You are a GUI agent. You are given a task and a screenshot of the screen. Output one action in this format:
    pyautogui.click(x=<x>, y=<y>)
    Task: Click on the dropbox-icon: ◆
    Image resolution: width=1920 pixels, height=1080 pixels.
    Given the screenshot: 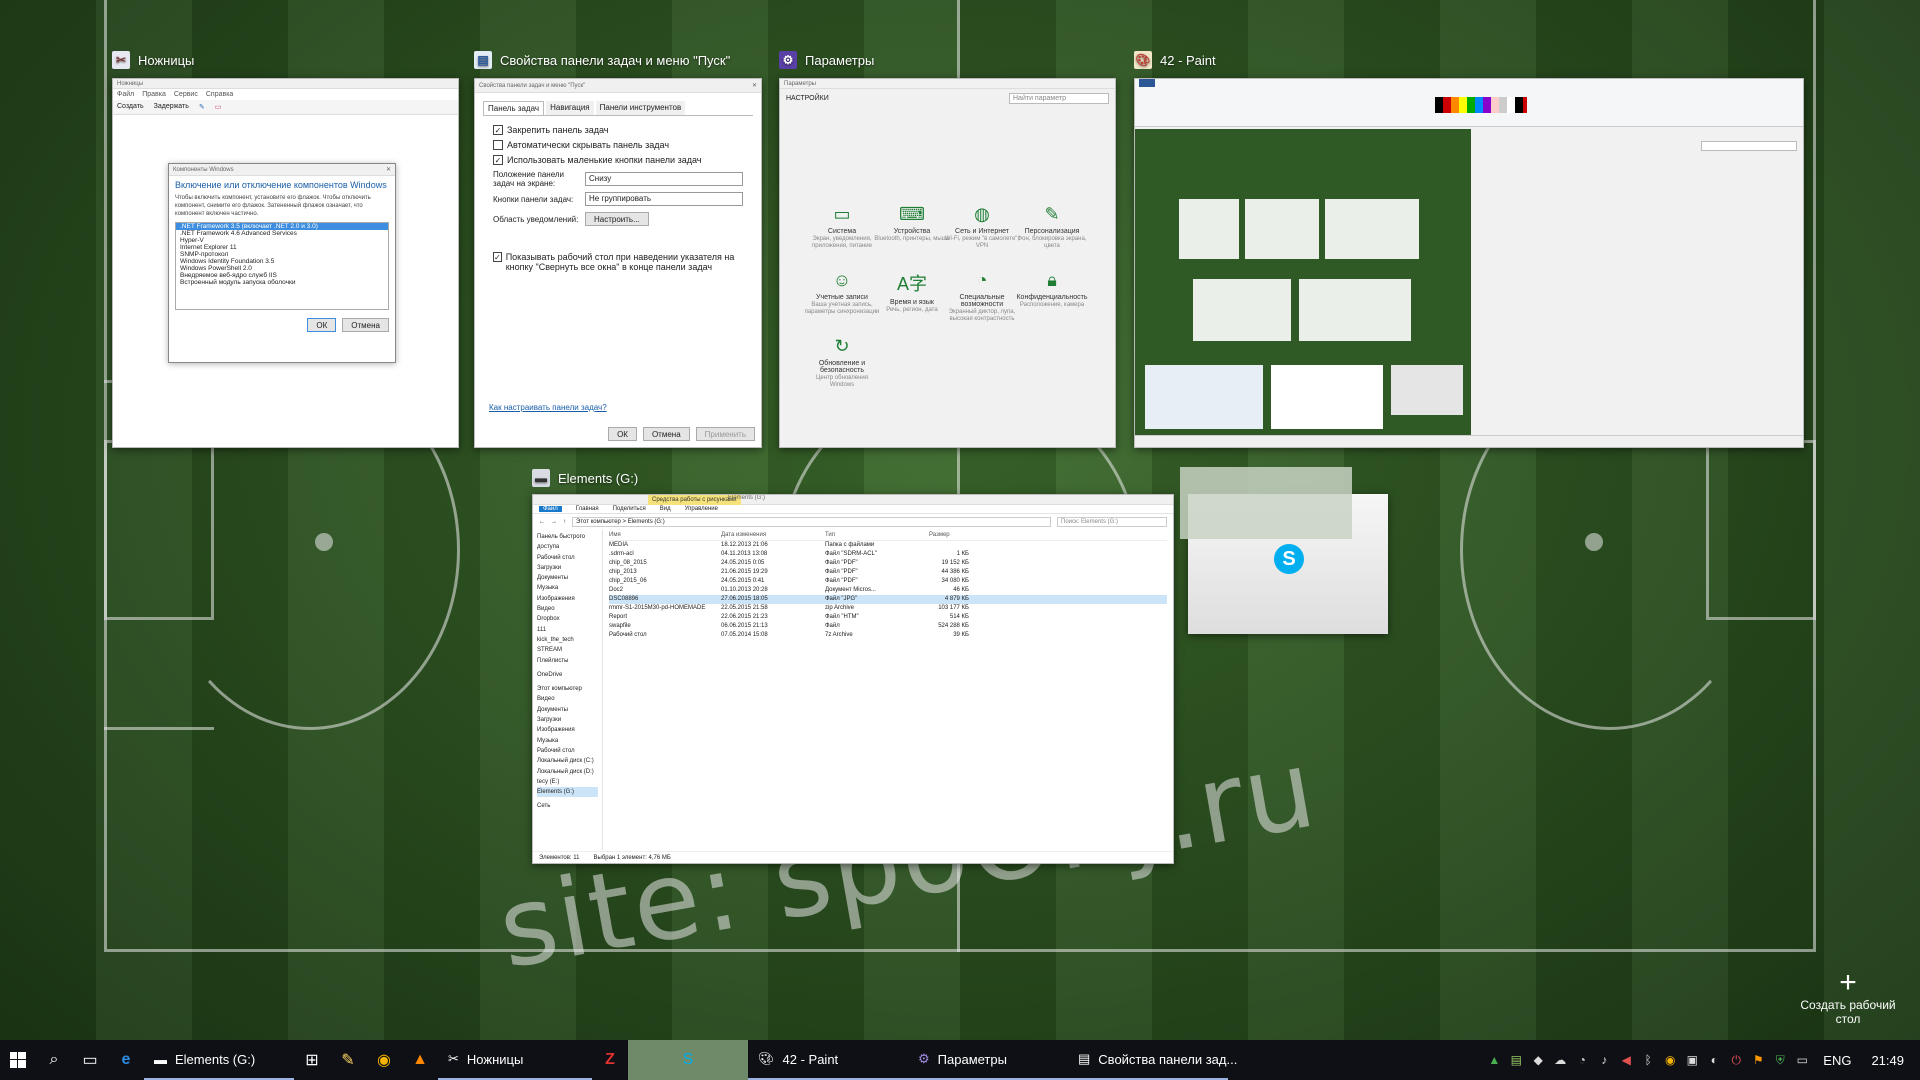 What is the action you would take?
    pyautogui.click(x=1538, y=1060)
    